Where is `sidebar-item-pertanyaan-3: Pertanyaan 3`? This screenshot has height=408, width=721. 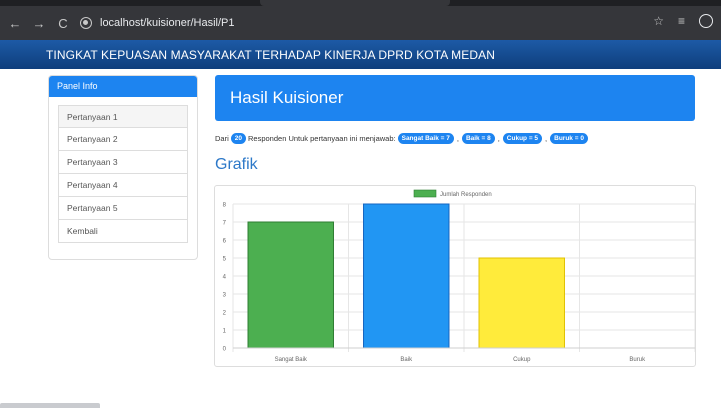
sidebar-item-pertanyaan-3: Pertanyaan 3 is located at coordinates (123, 162).